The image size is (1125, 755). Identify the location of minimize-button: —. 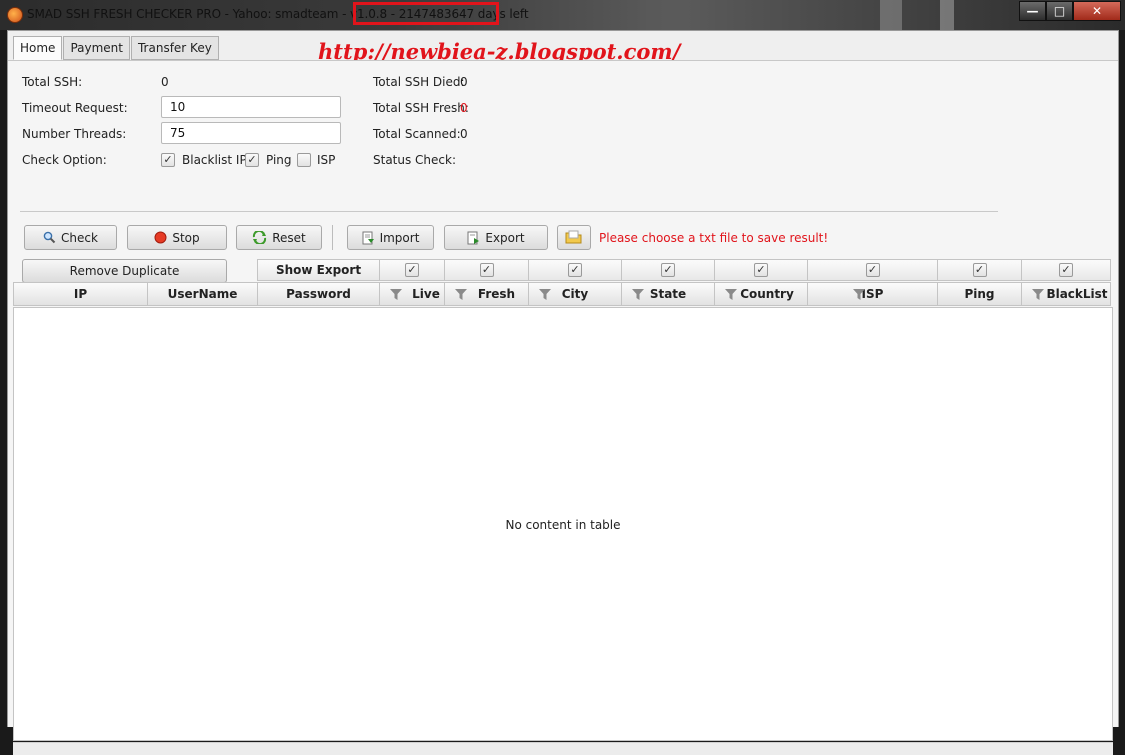
(1032, 11).